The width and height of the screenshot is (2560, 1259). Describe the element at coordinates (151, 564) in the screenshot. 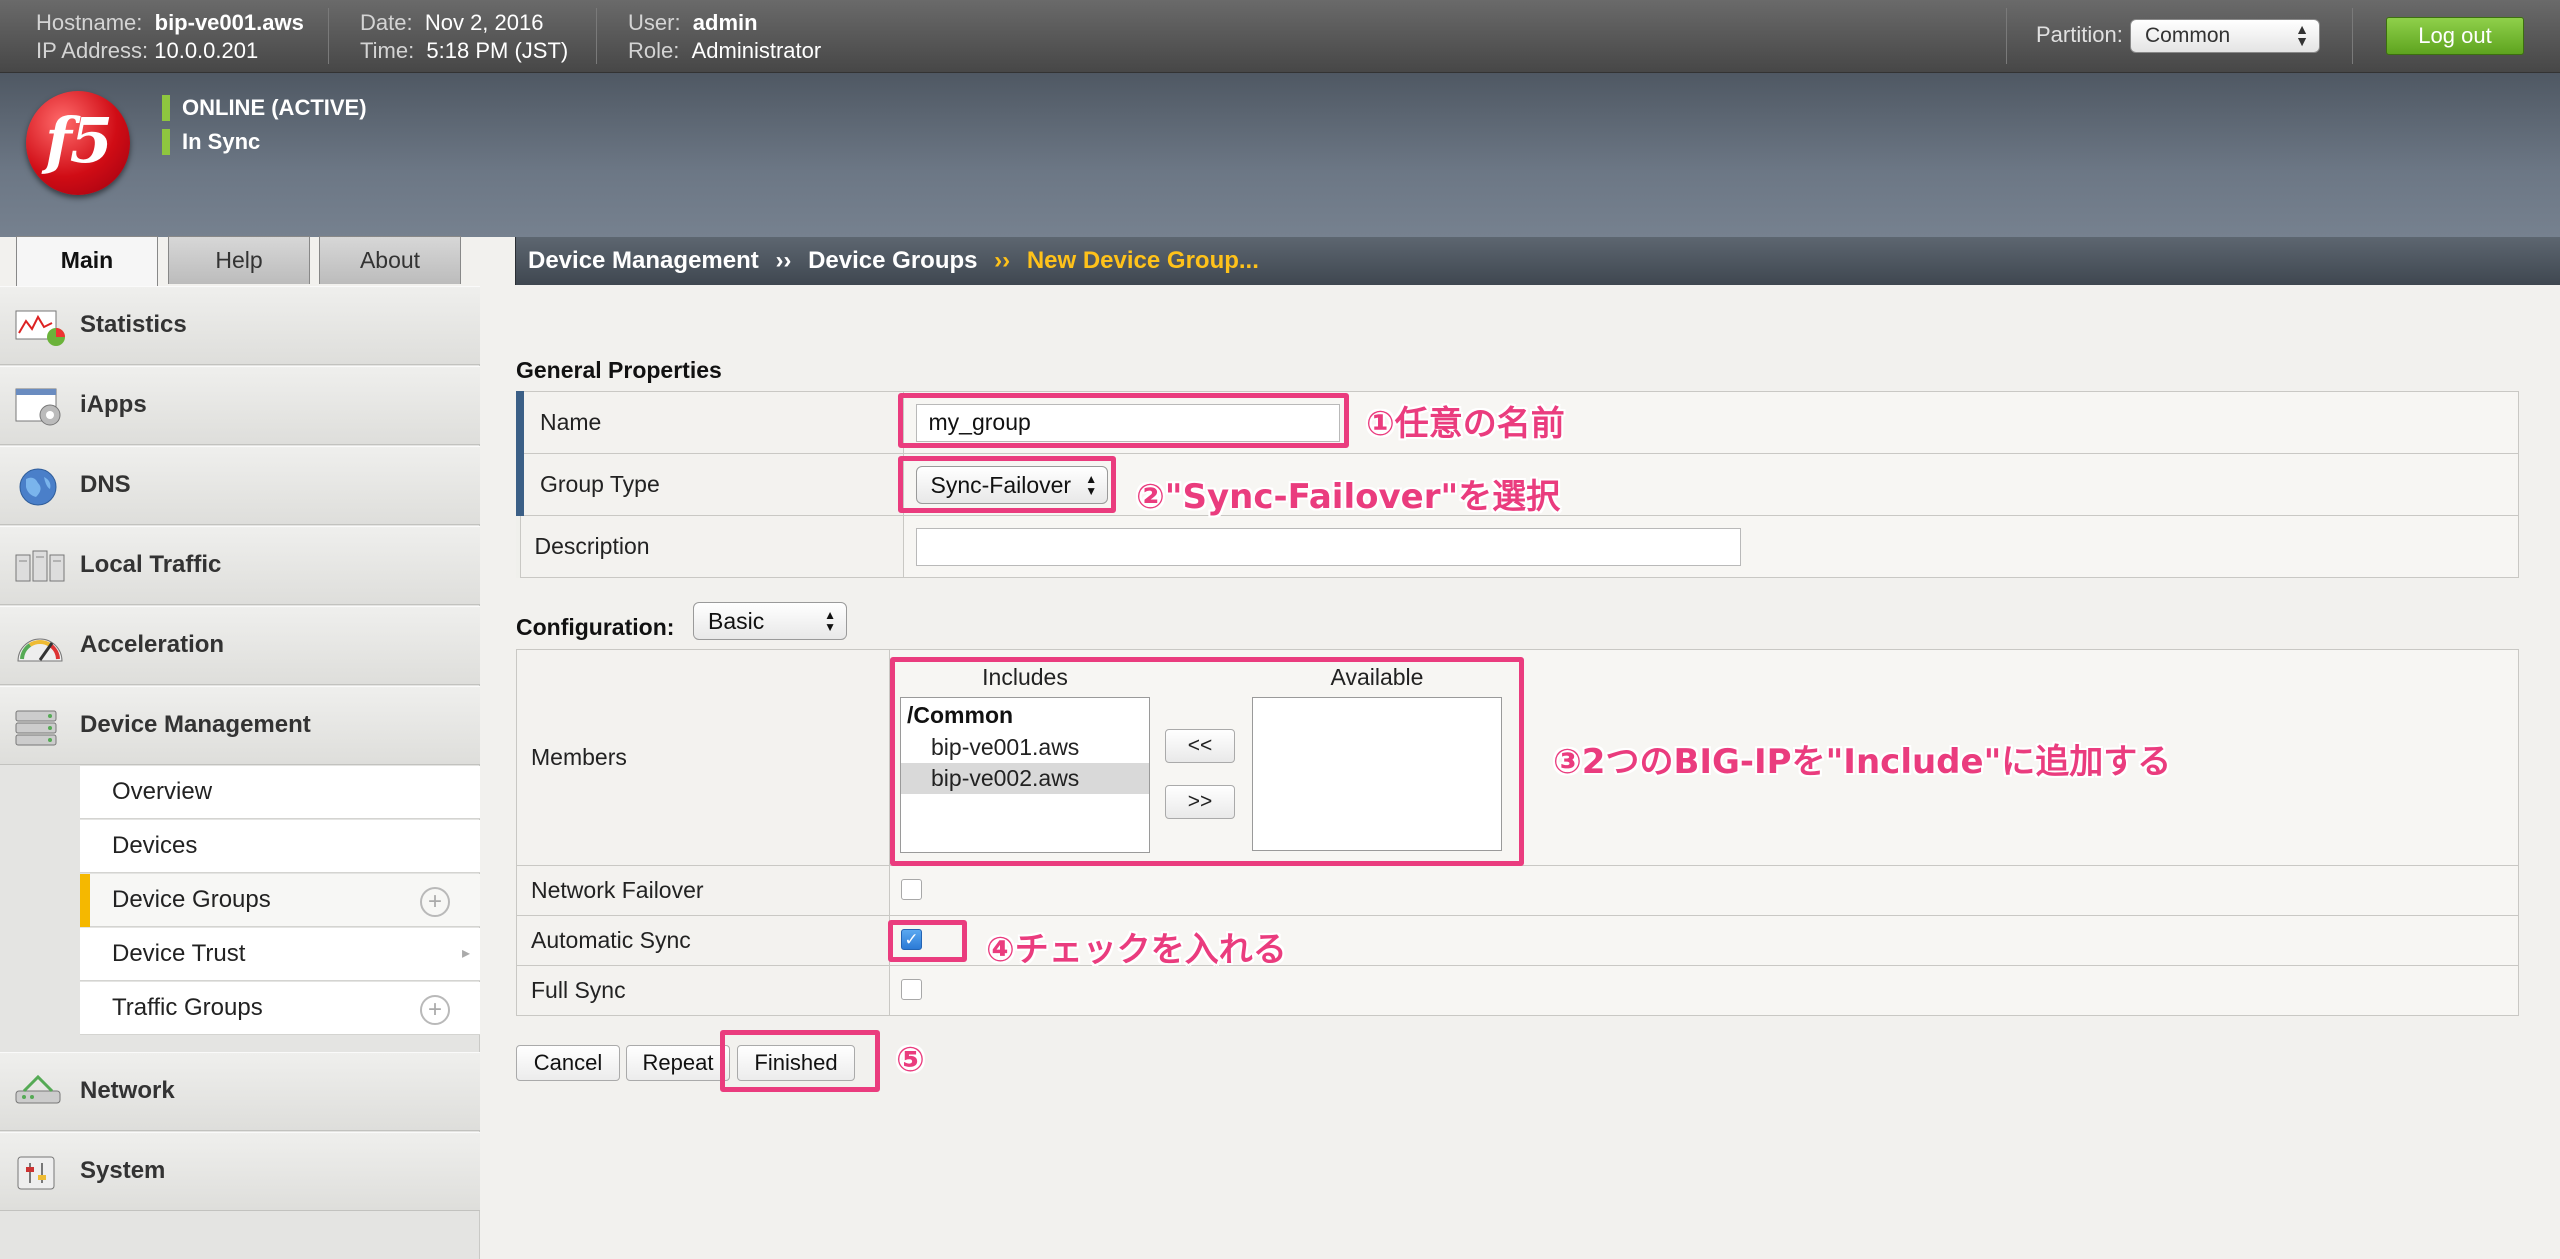

I see `sidebar-item-label: Local Traffic` at that location.